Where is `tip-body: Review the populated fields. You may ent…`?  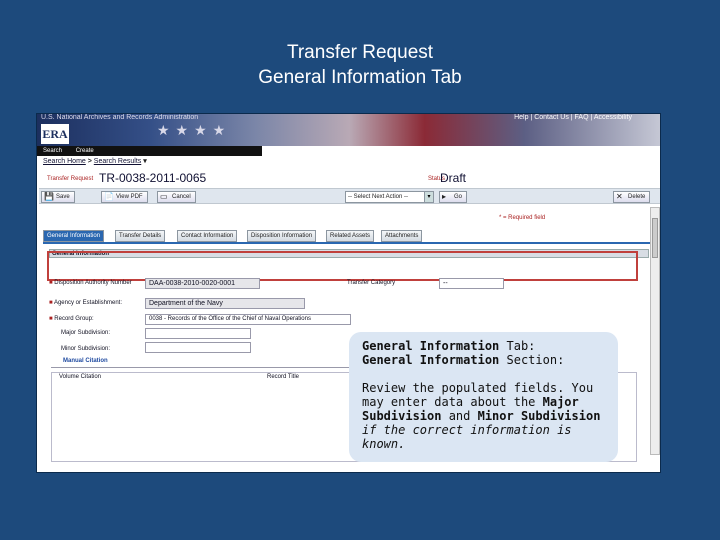 tip-body: Review the populated fields. You may ent… is located at coordinates (483, 416).